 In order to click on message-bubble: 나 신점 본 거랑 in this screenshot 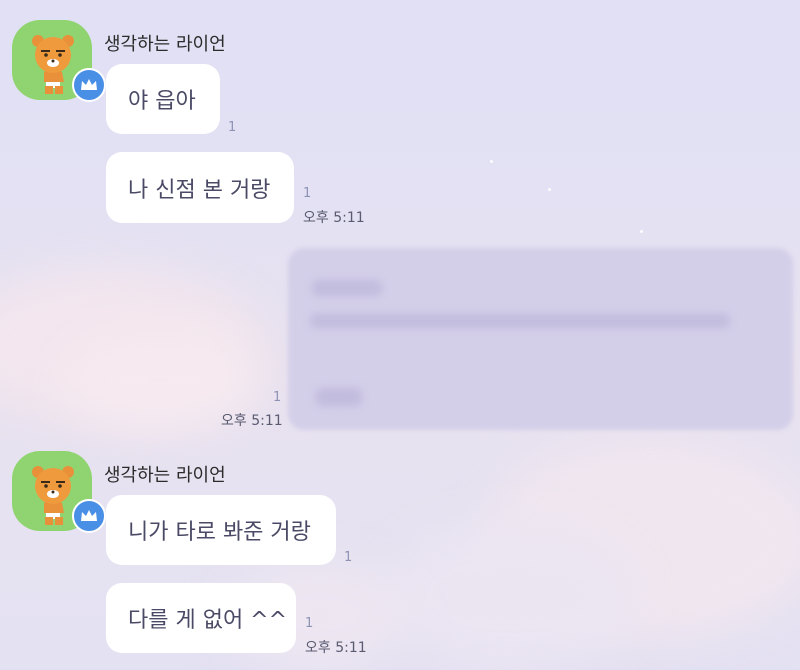, I will do `click(200, 187)`.